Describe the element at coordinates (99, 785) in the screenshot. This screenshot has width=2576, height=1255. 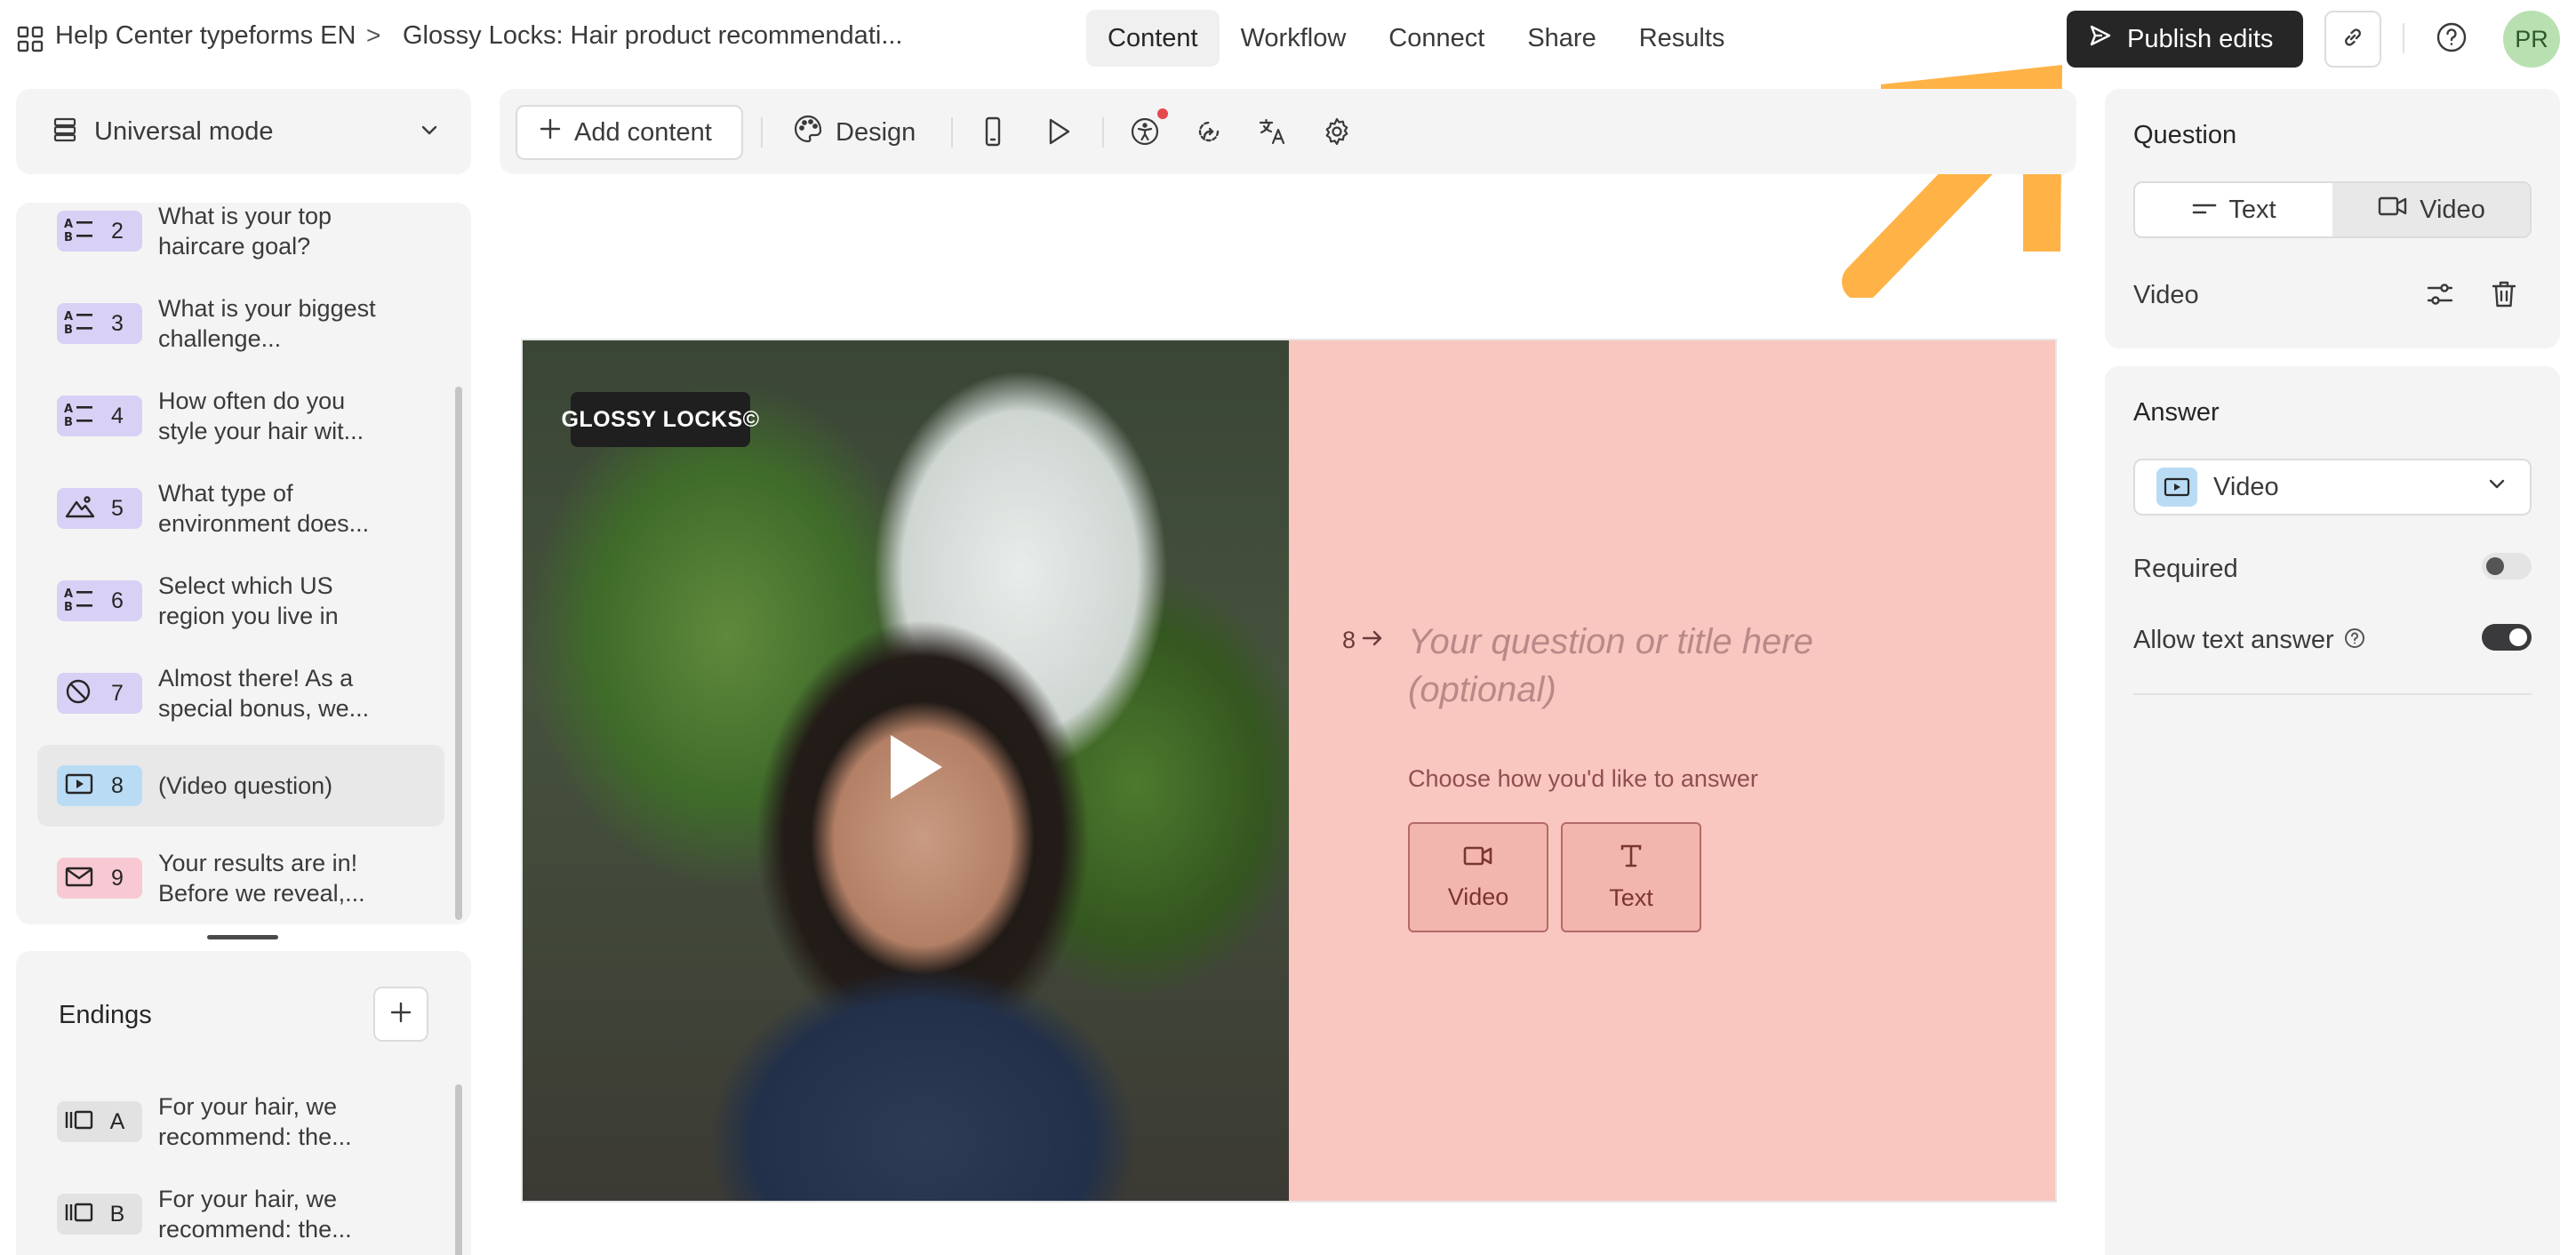
I see `question-badge: 8` at that location.